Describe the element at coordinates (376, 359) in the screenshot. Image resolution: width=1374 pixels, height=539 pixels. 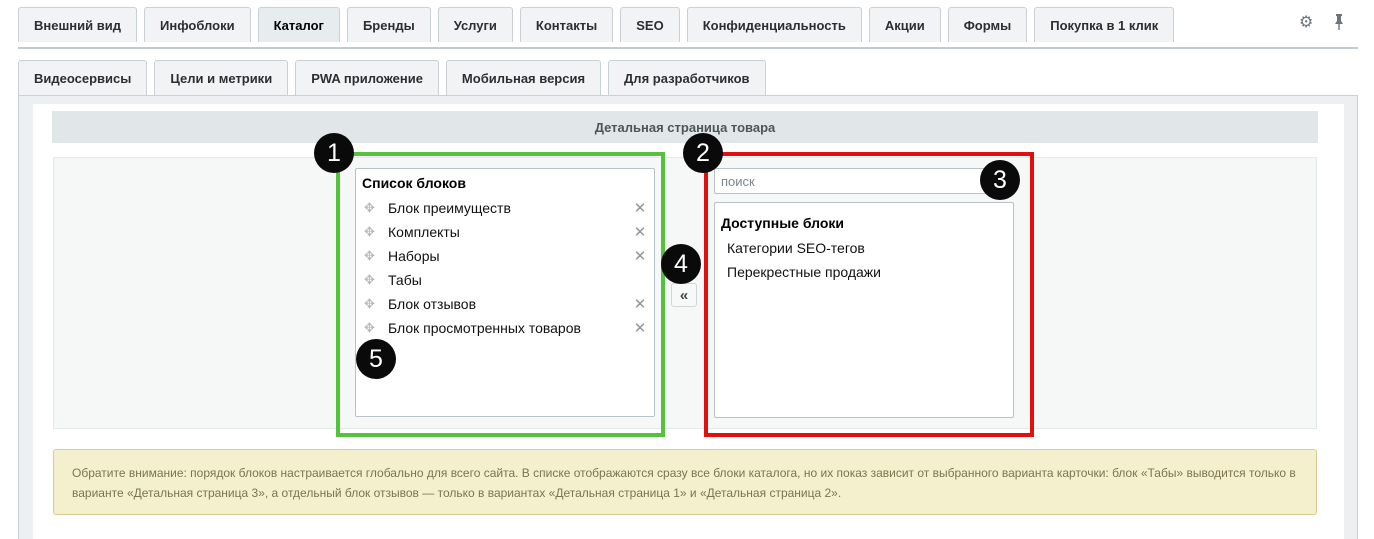
I see `badge-5: 5` at that location.